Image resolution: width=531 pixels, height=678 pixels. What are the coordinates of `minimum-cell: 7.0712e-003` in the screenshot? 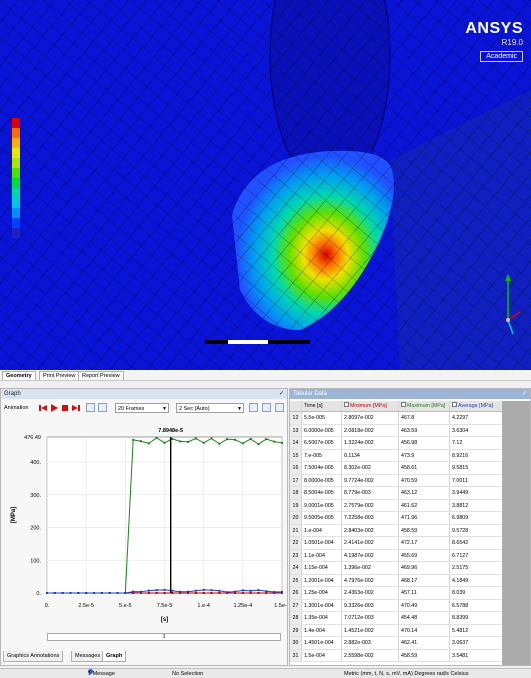 It's located at (370, 618).